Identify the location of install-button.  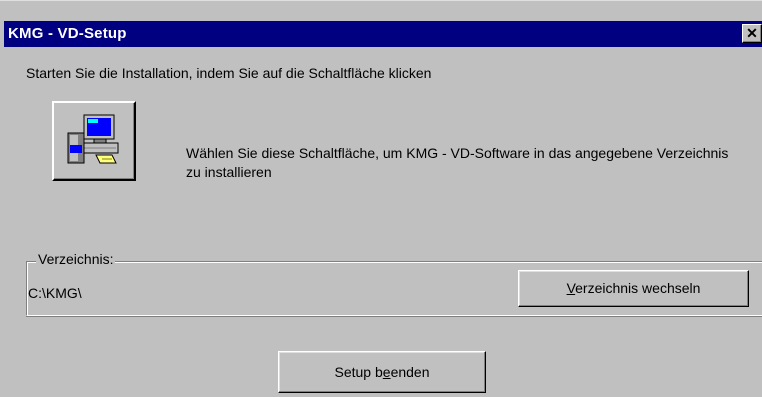
(94, 141).